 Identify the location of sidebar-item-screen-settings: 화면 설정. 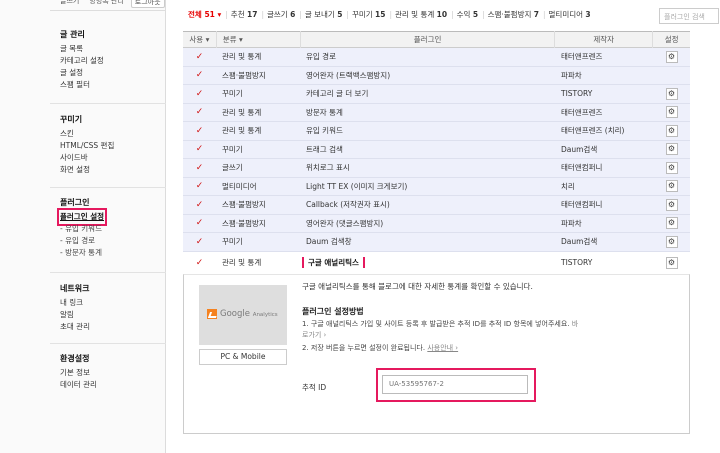
(87, 170).